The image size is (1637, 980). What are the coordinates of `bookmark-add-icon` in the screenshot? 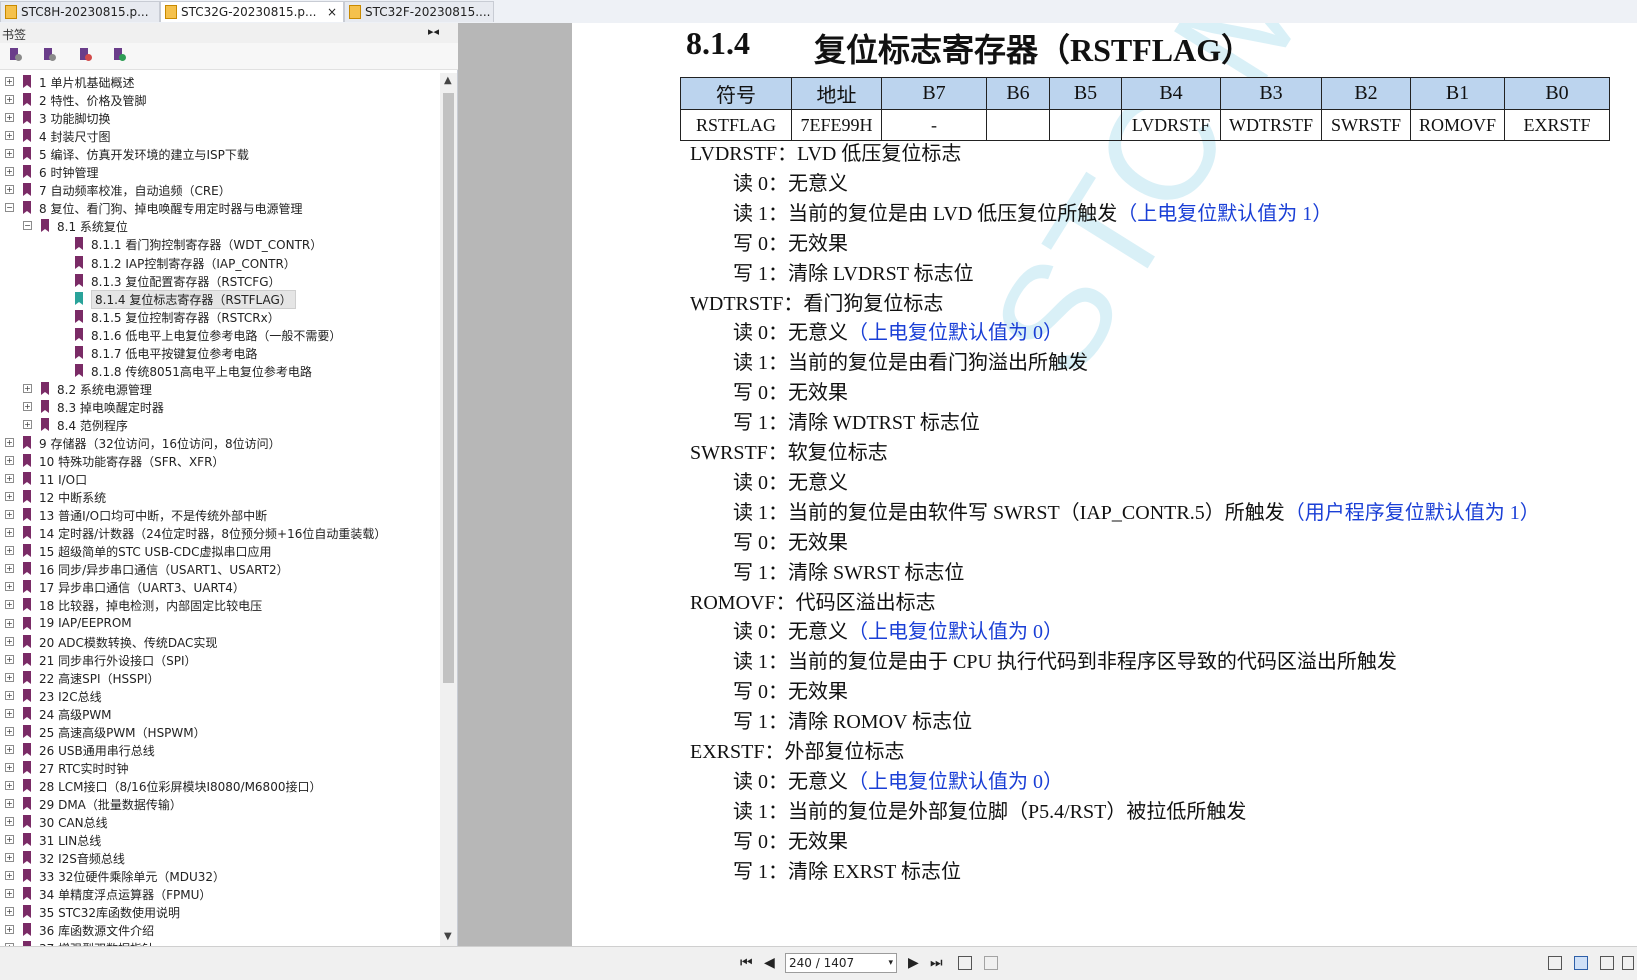 It's located at (85, 55).